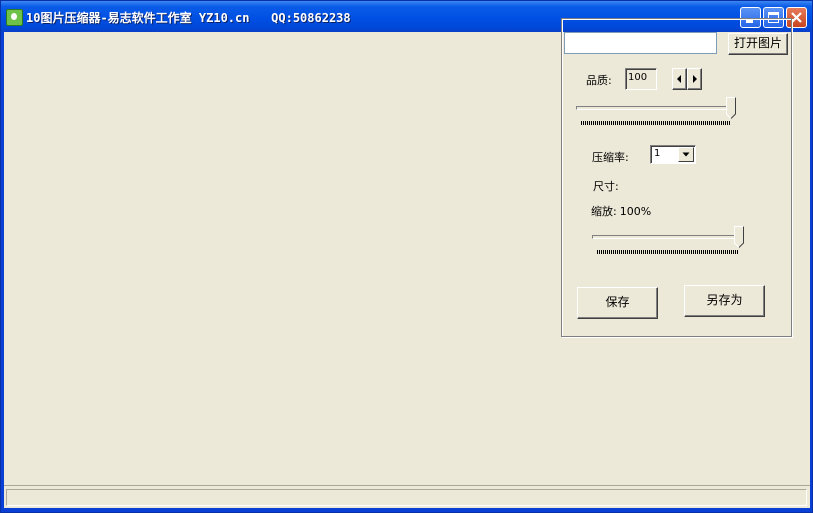 The image size is (813, 513). Describe the element at coordinates (188, 18) in the screenshot. I see `window-title: 10图片压缩器-易志软件工作室 YZ10.cn QQ:50862238` at that location.